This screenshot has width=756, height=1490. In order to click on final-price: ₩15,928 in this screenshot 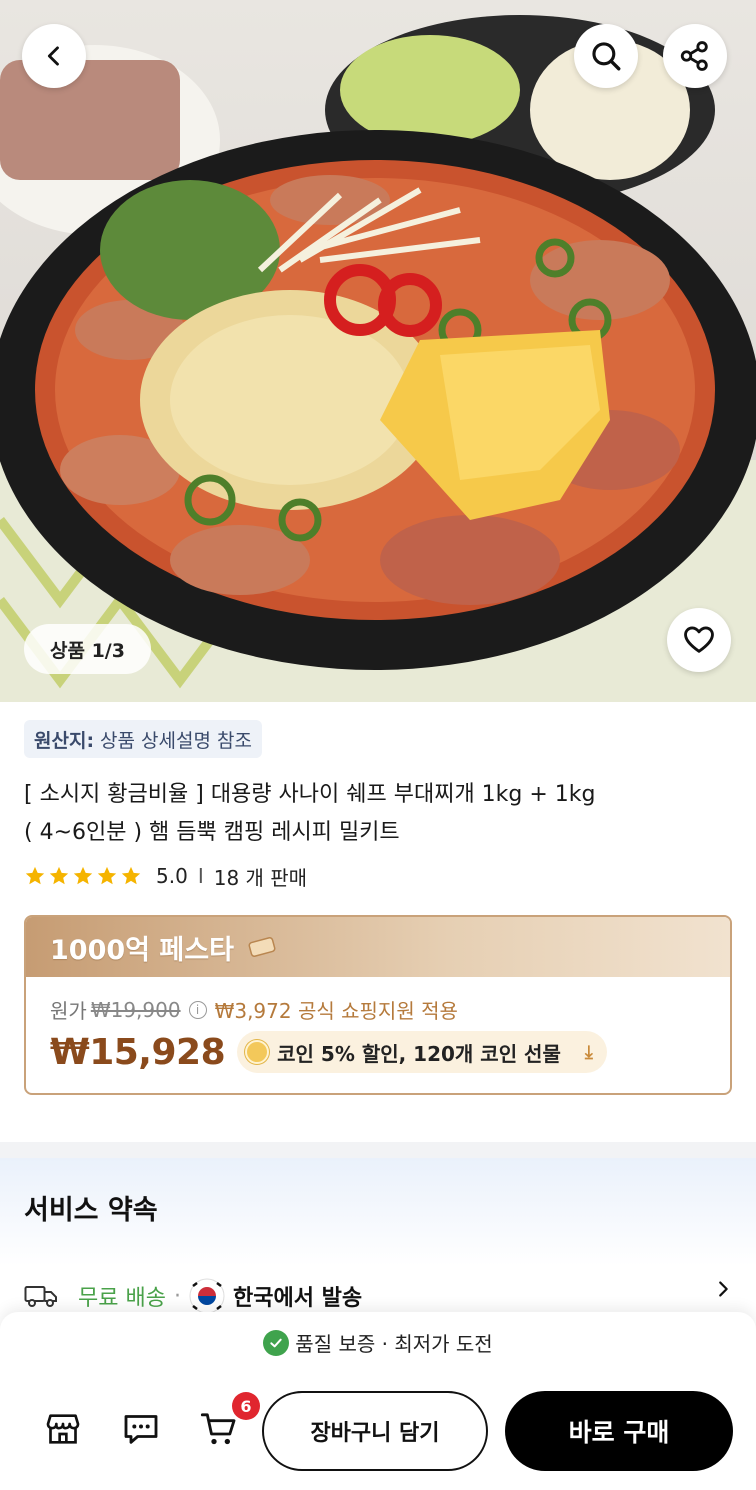, I will do `click(138, 1052)`.